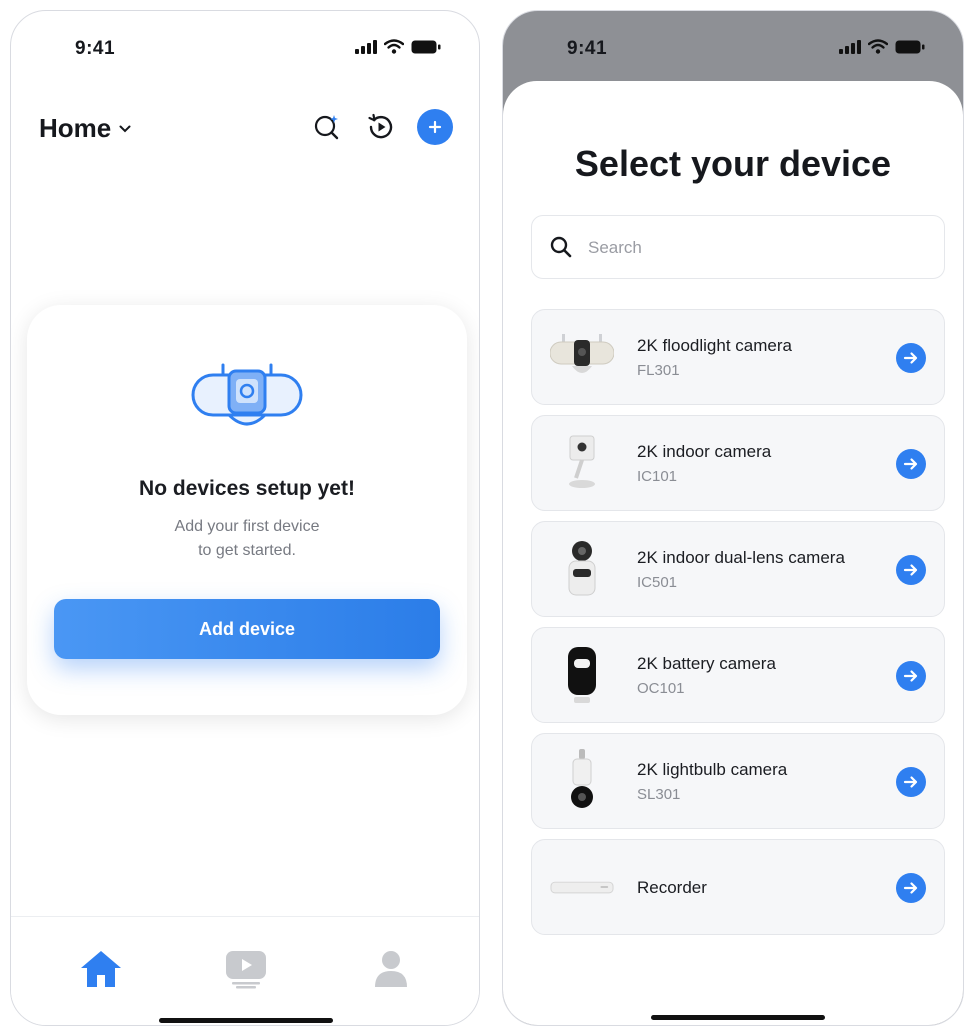 Image resolution: width=964 pixels, height=1029 pixels. I want to click on ai-search-button, so click(327, 127).